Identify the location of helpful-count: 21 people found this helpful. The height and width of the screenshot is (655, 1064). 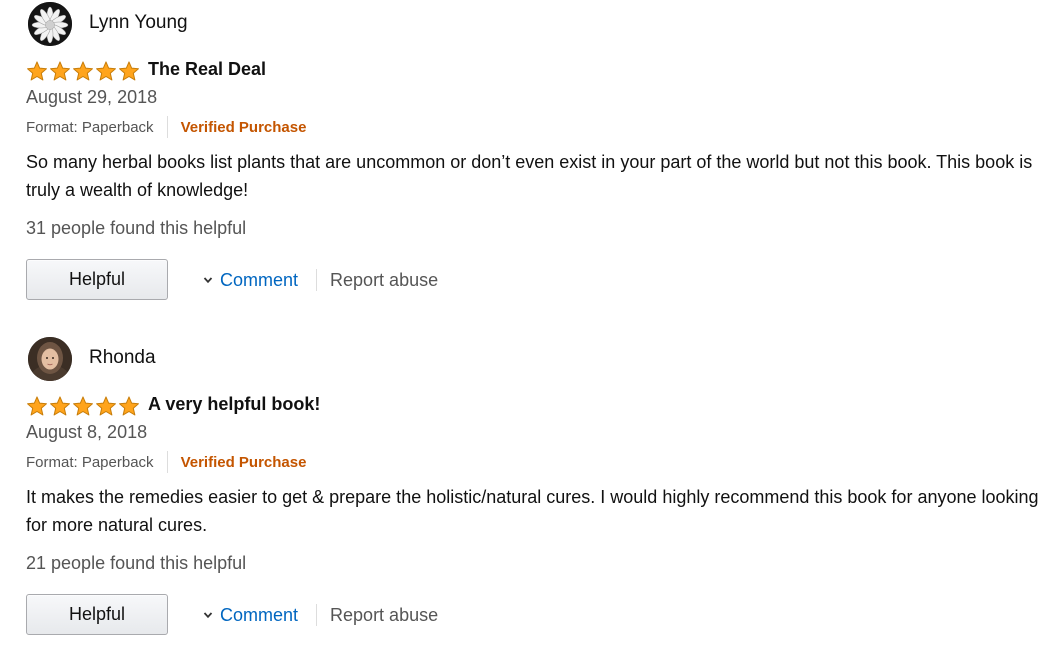
(136, 563).